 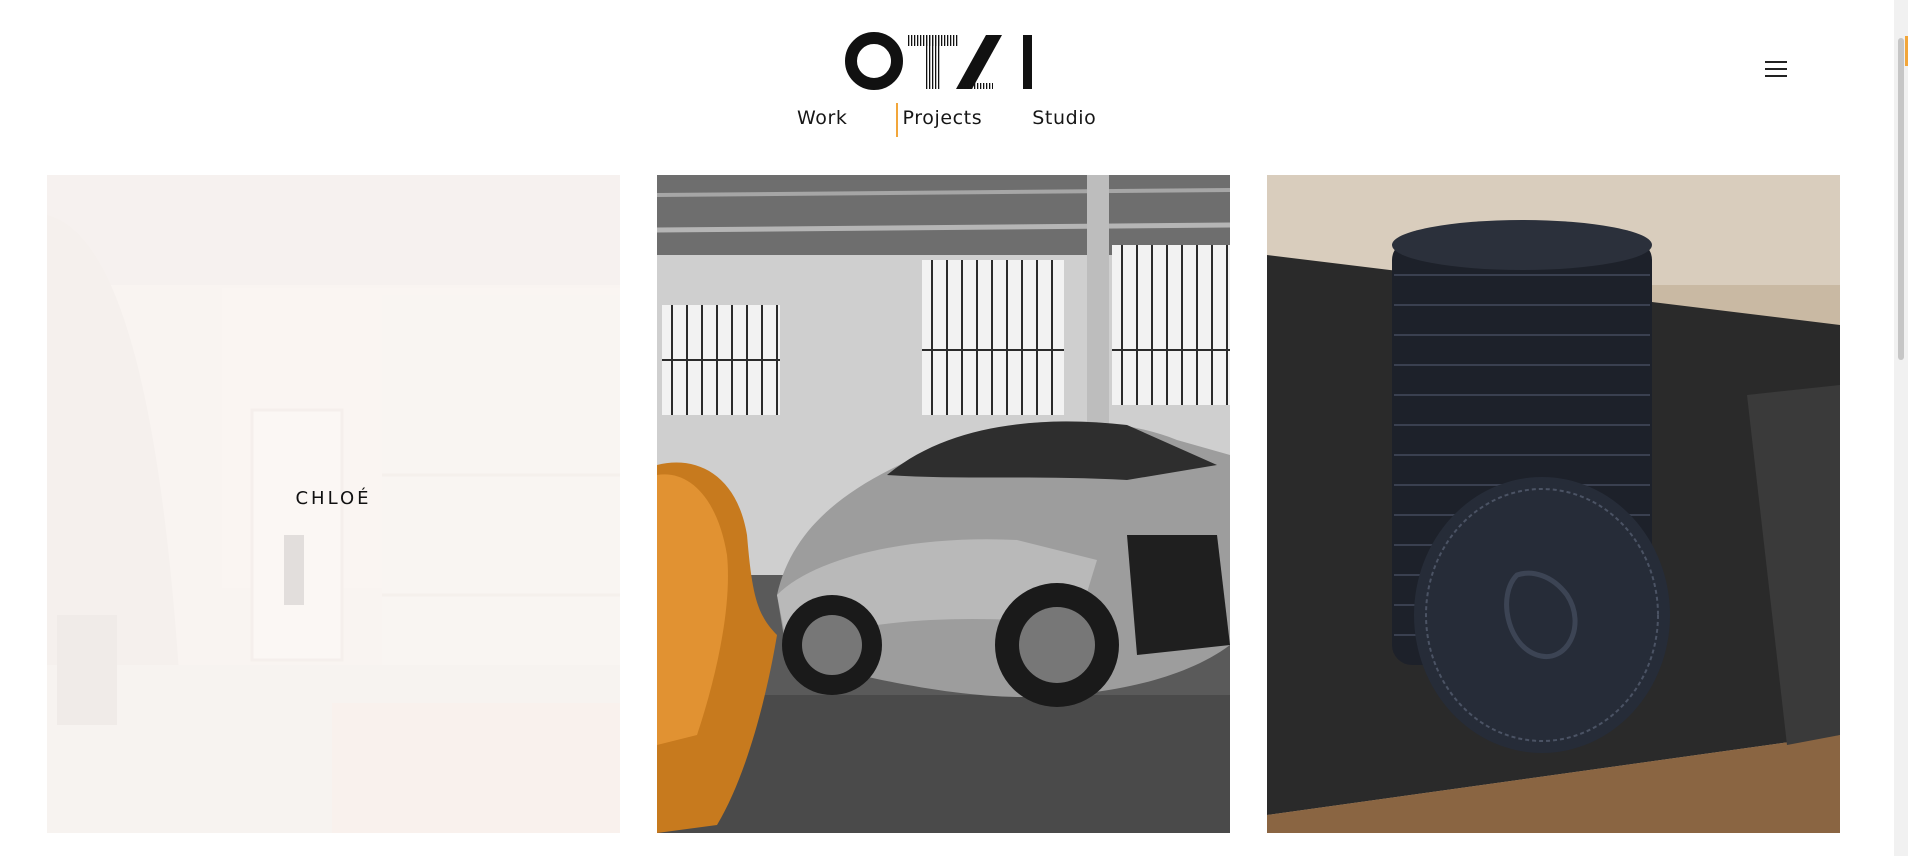 I want to click on nav-projects: Projects, so click(x=939, y=120).